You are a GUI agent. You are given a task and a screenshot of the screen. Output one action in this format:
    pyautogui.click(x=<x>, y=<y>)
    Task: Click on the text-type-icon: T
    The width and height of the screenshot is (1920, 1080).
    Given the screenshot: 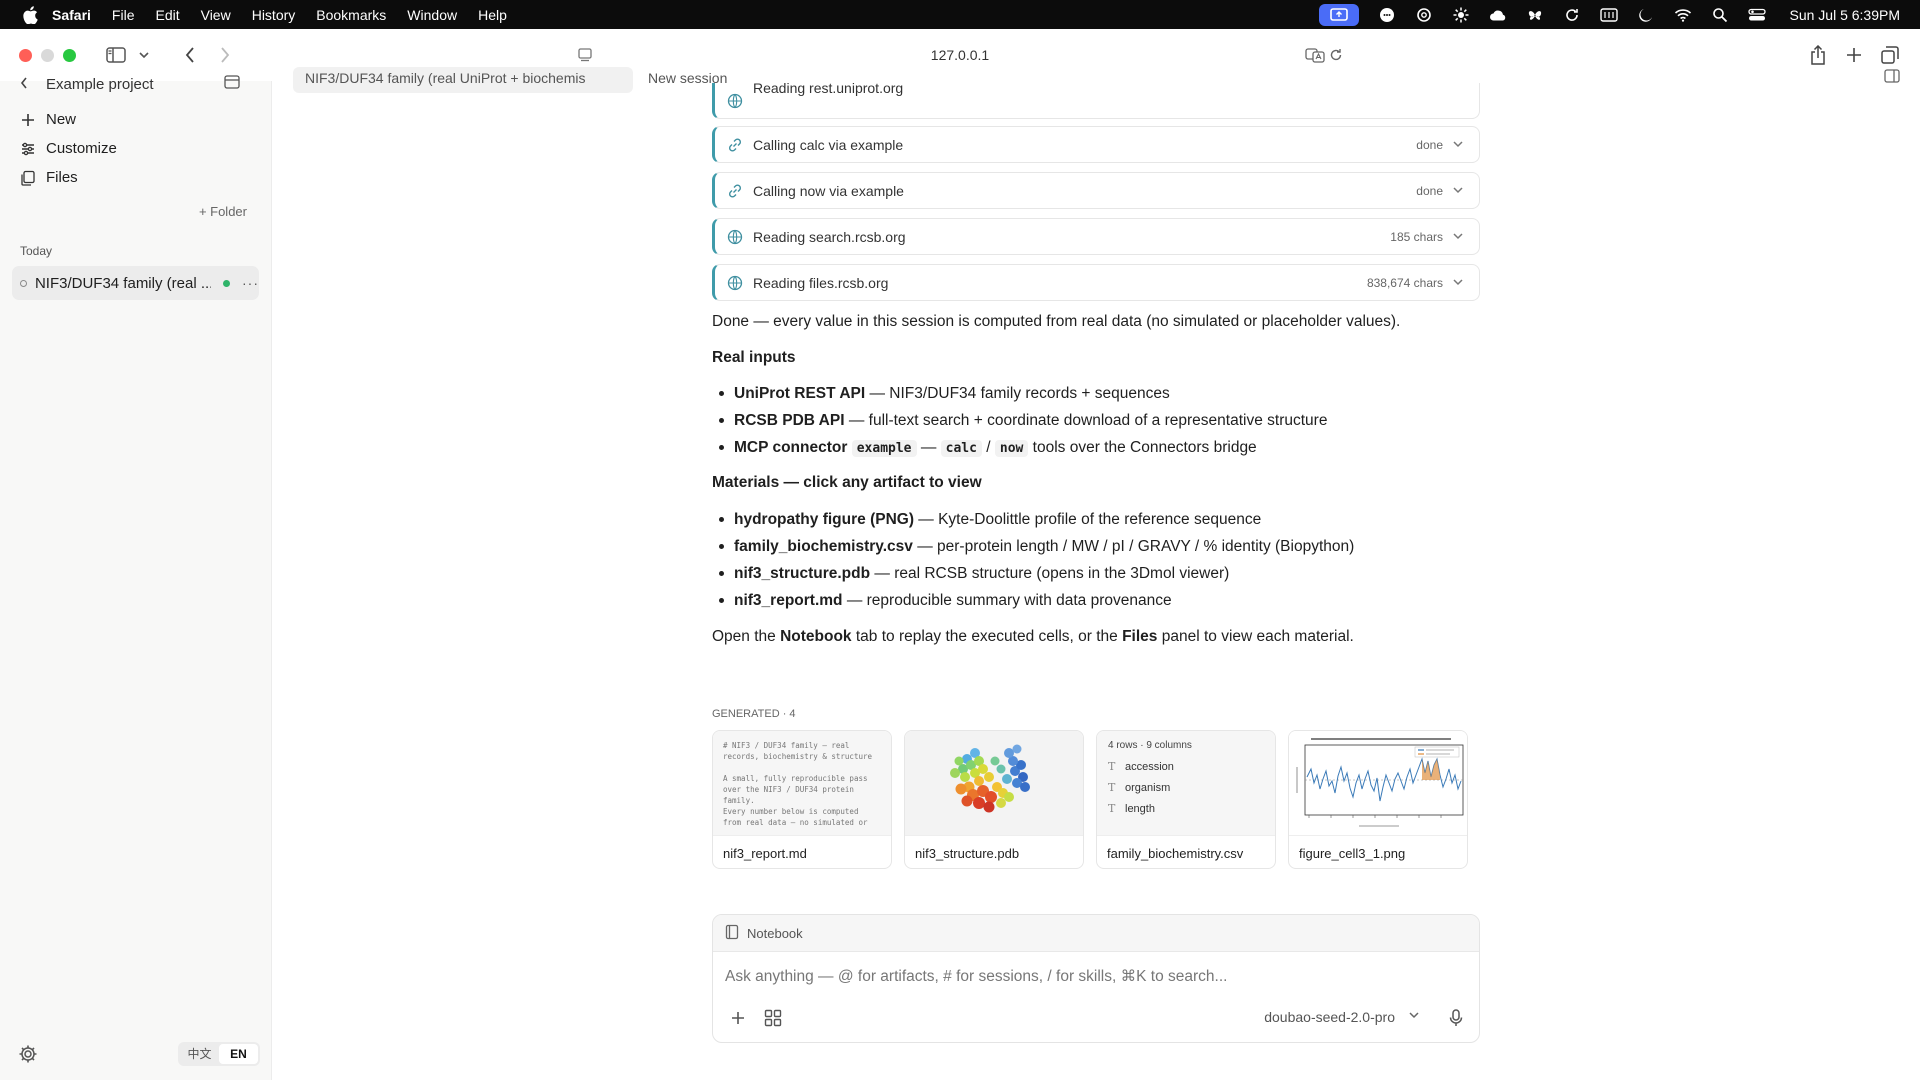 What is the action you would take?
    pyautogui.click(x=1112, y=766)
    